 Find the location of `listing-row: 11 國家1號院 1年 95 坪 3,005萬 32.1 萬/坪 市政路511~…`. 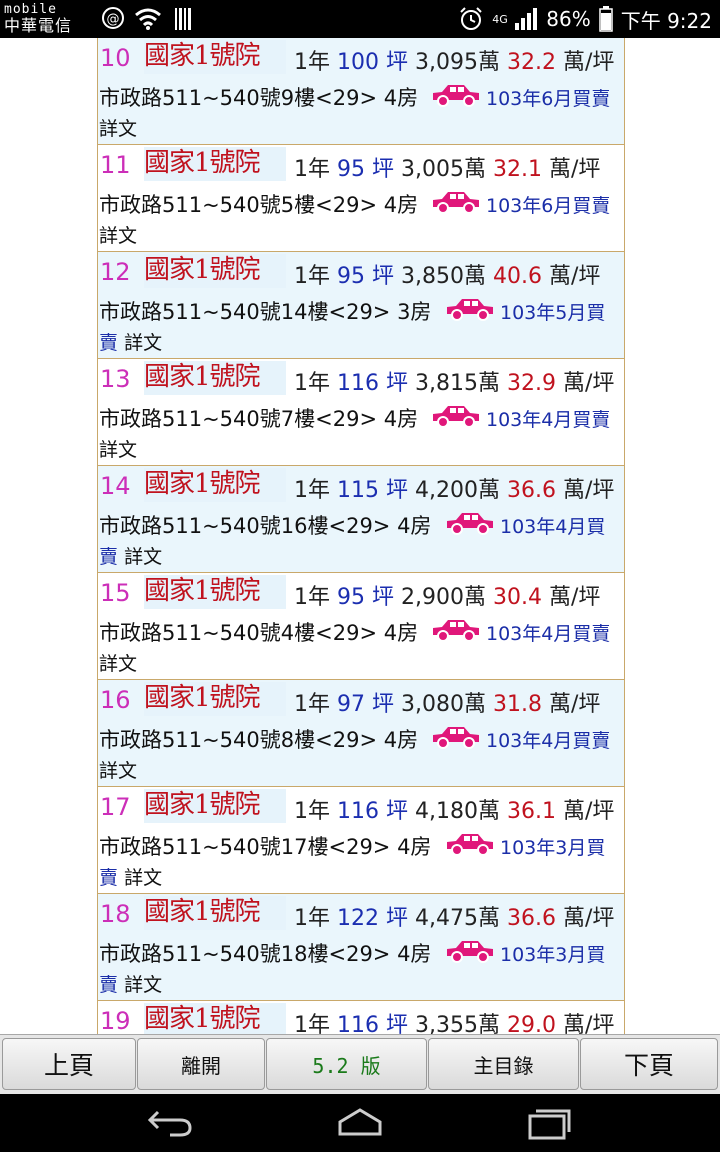

listing-row: 11 國家1號院 1年 95 坪 3,005萬 32.1 萬/坪 市政路511~… is located at coordinates (361, 198).